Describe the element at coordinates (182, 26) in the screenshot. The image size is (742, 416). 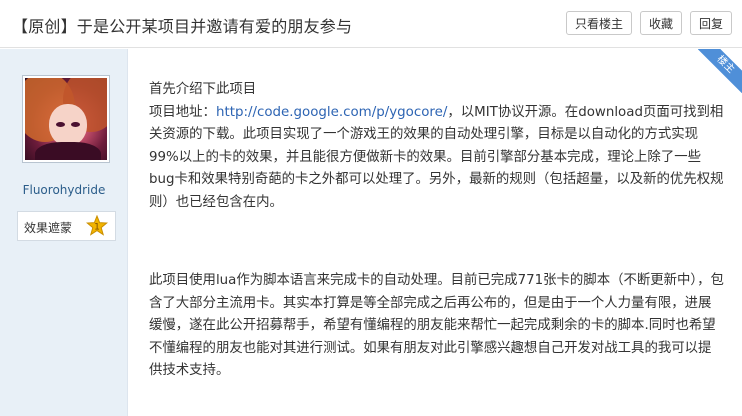
I see `post-title: 【原创】于是公开某项目并邀请有爱的朋友参与` at that location.